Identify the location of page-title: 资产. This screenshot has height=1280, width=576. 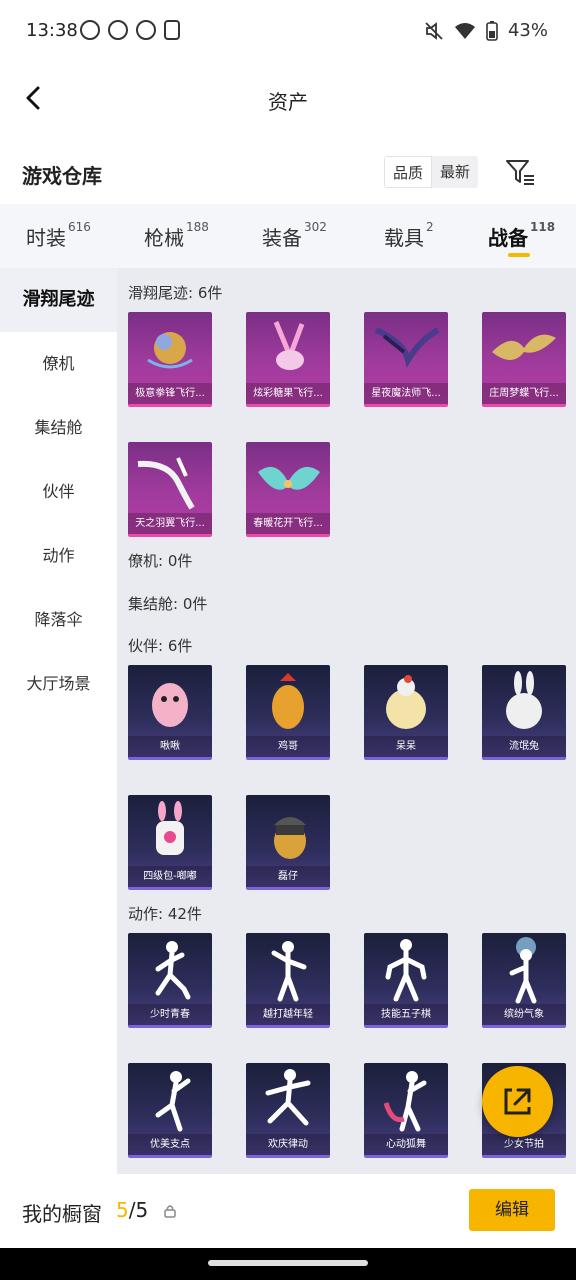
(288, 102).